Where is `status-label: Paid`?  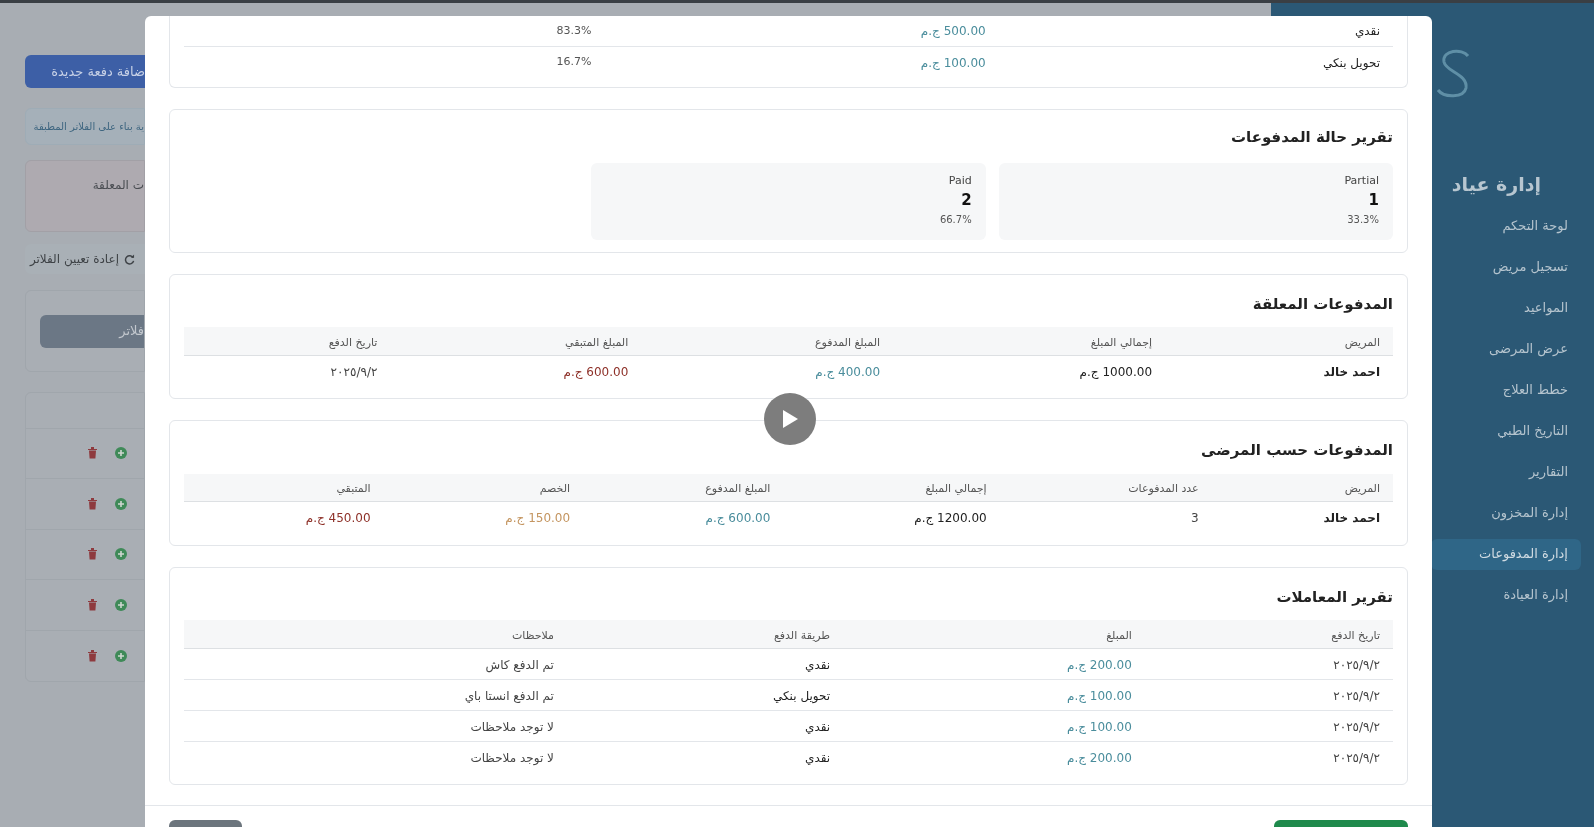
status-label: Paid is located at coordinates (959, 180).